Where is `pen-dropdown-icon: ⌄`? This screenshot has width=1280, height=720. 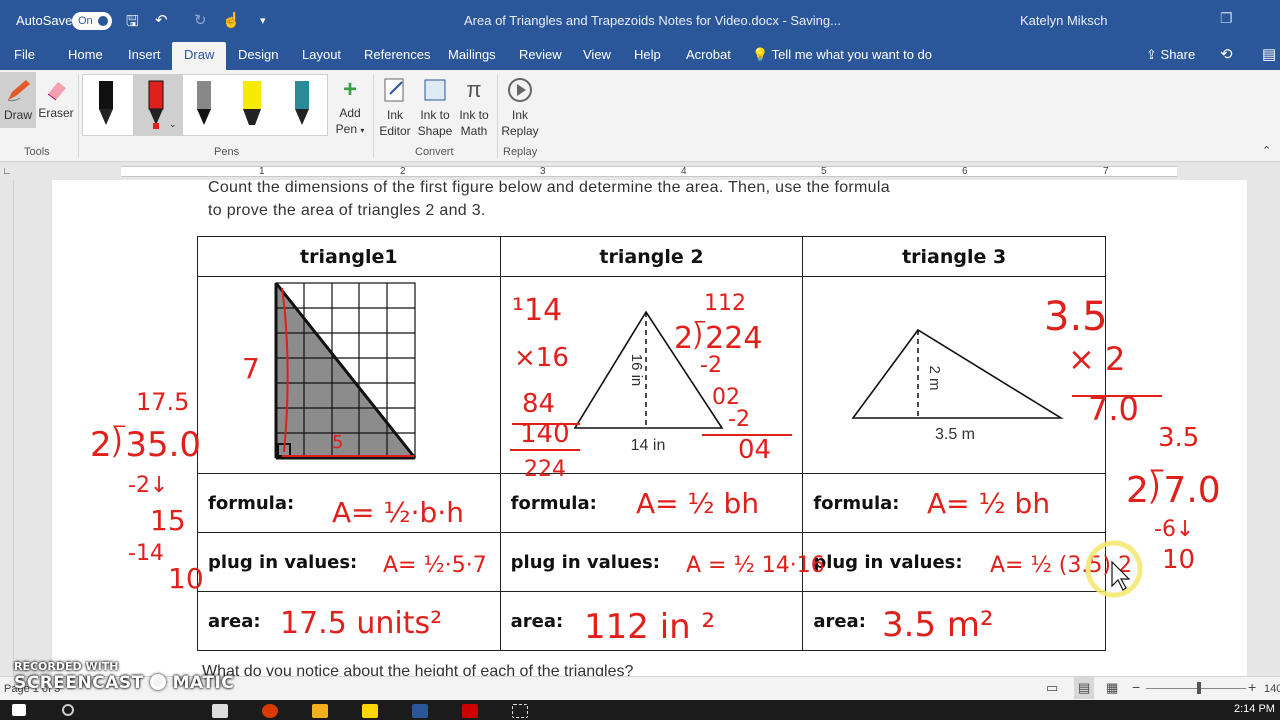 pen-dropdown-icon: ⌄ is located at coordinates (173, 124).